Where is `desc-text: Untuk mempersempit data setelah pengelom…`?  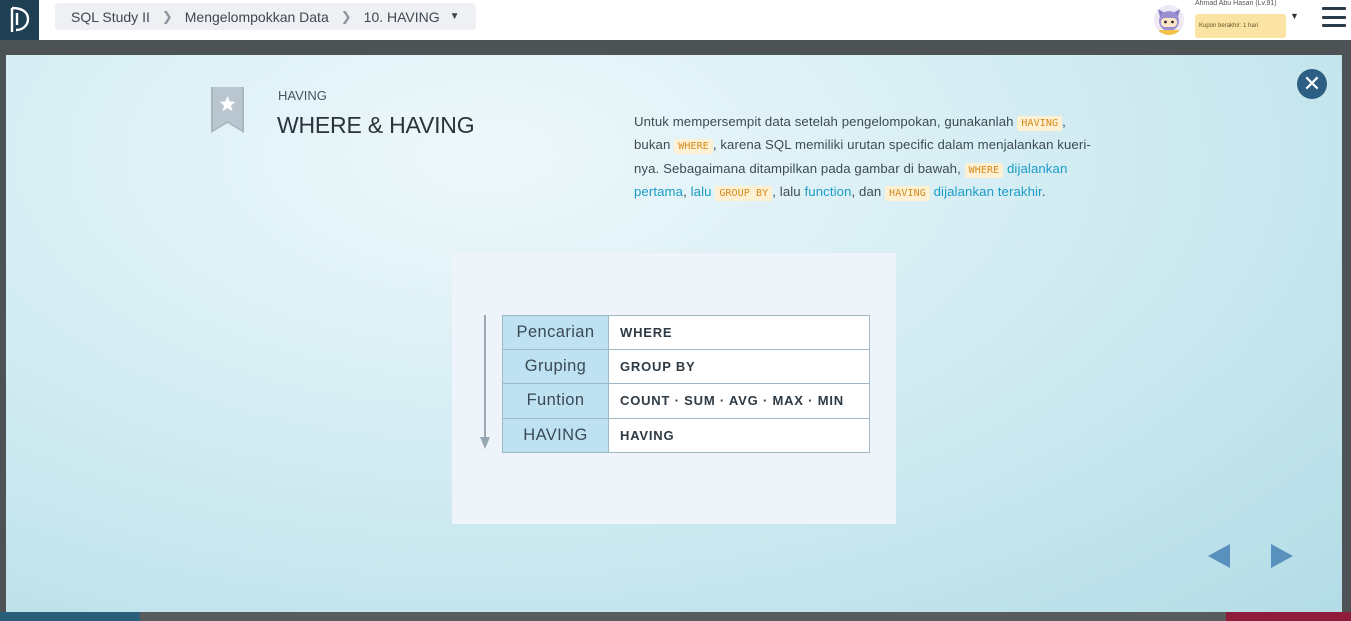 desc-text: Untuk mempersempit data setelah pengelom… is located at coordinates (826, 121).